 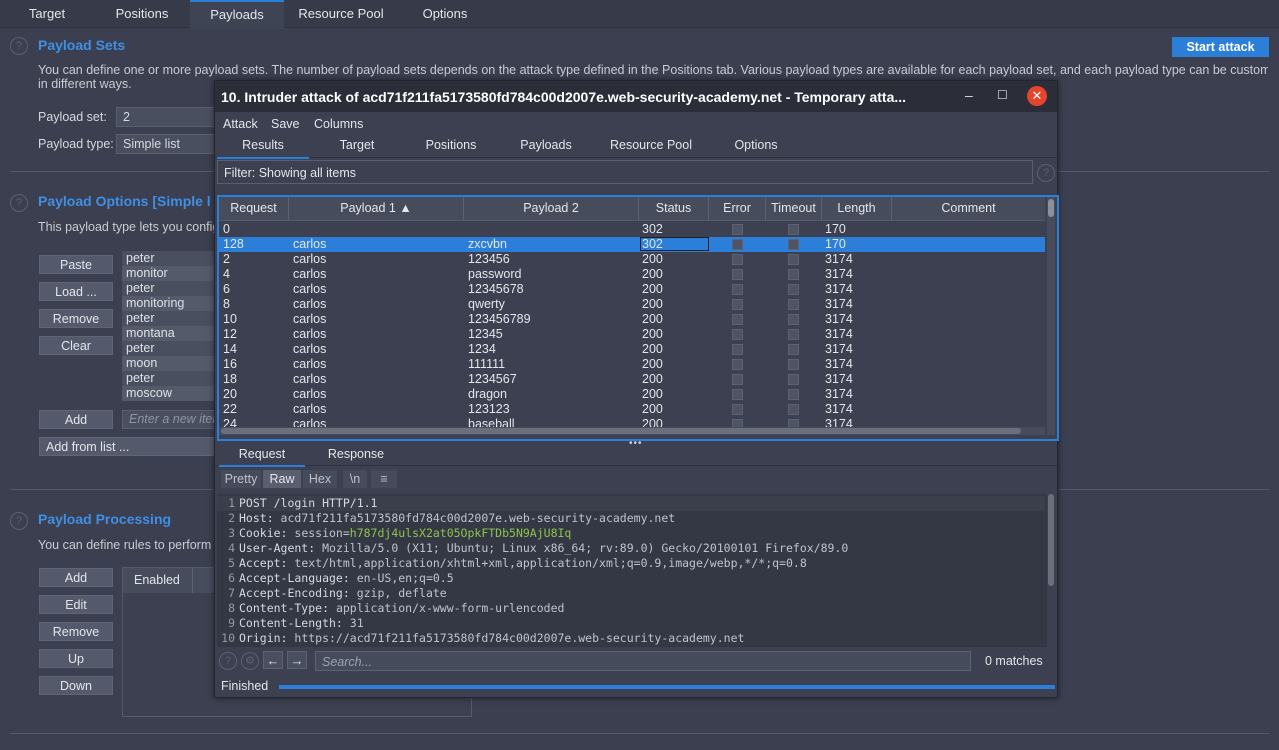 What do you see at coordinates (297, 660) in the screenshot?
I see `next-icon: →` at bounding box center [297, 660].